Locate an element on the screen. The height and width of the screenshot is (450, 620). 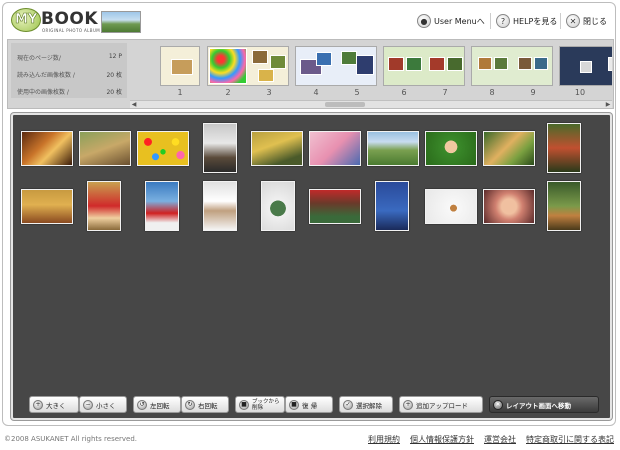
copyright: ©2008 ASUKANET All rights reserved. is located at coordinates (71, 439).